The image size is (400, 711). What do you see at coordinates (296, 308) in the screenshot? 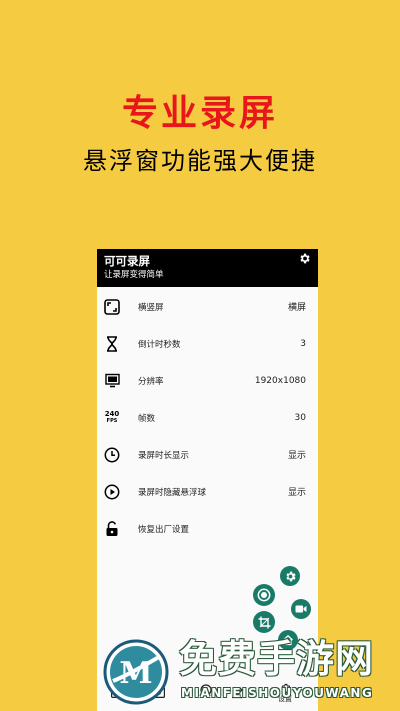
I see `setting-value: 横屏` at bounding box center [296, 308].